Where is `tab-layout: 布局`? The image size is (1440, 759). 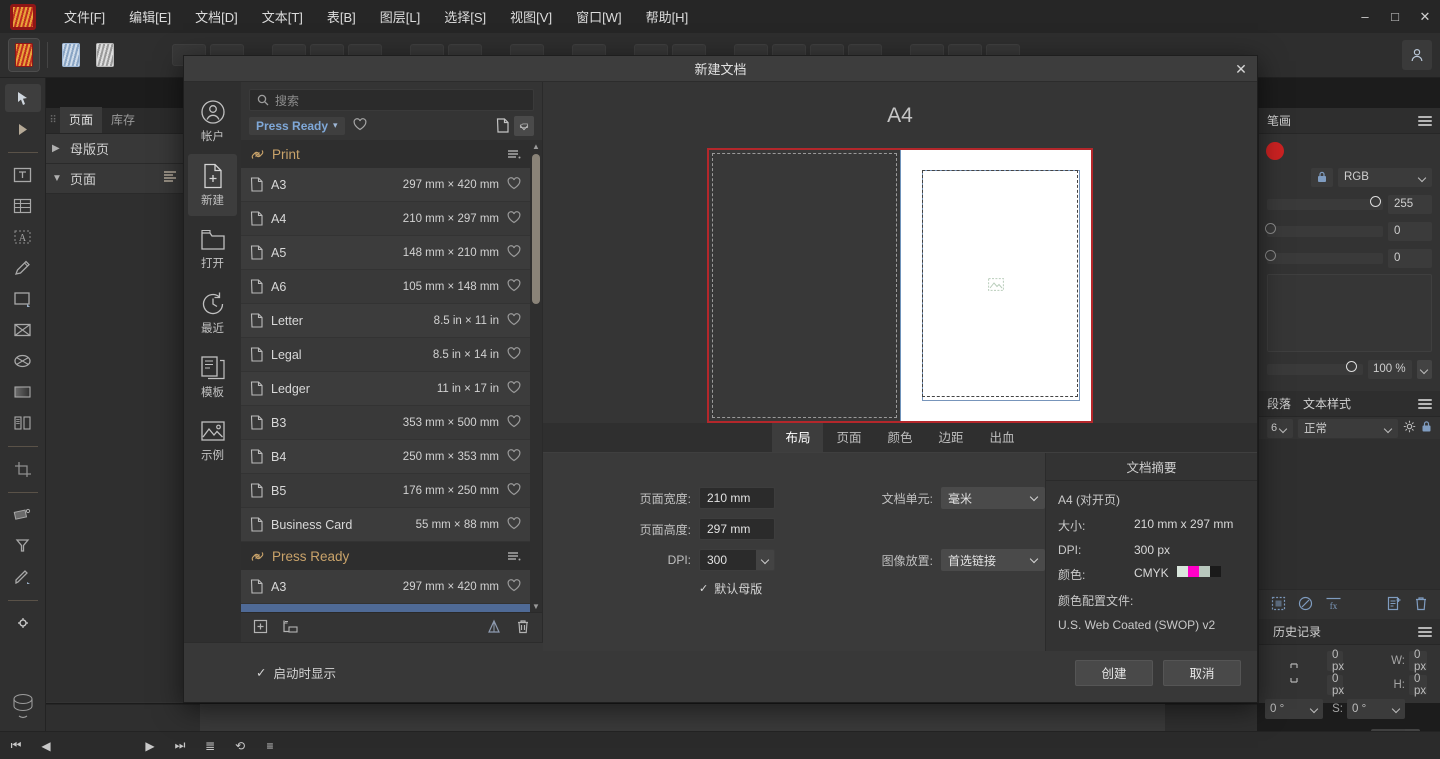 tab-layout: 布局 is located at coordinates (798, 437).